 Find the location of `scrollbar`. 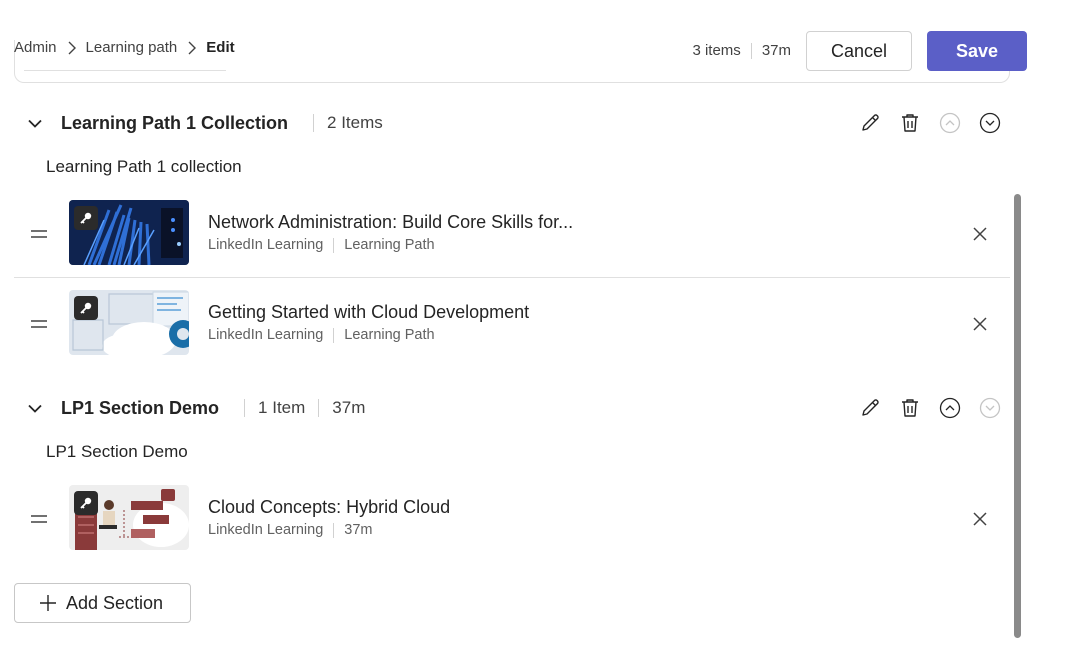

scrollbar is located at coordinates (1017, 416).